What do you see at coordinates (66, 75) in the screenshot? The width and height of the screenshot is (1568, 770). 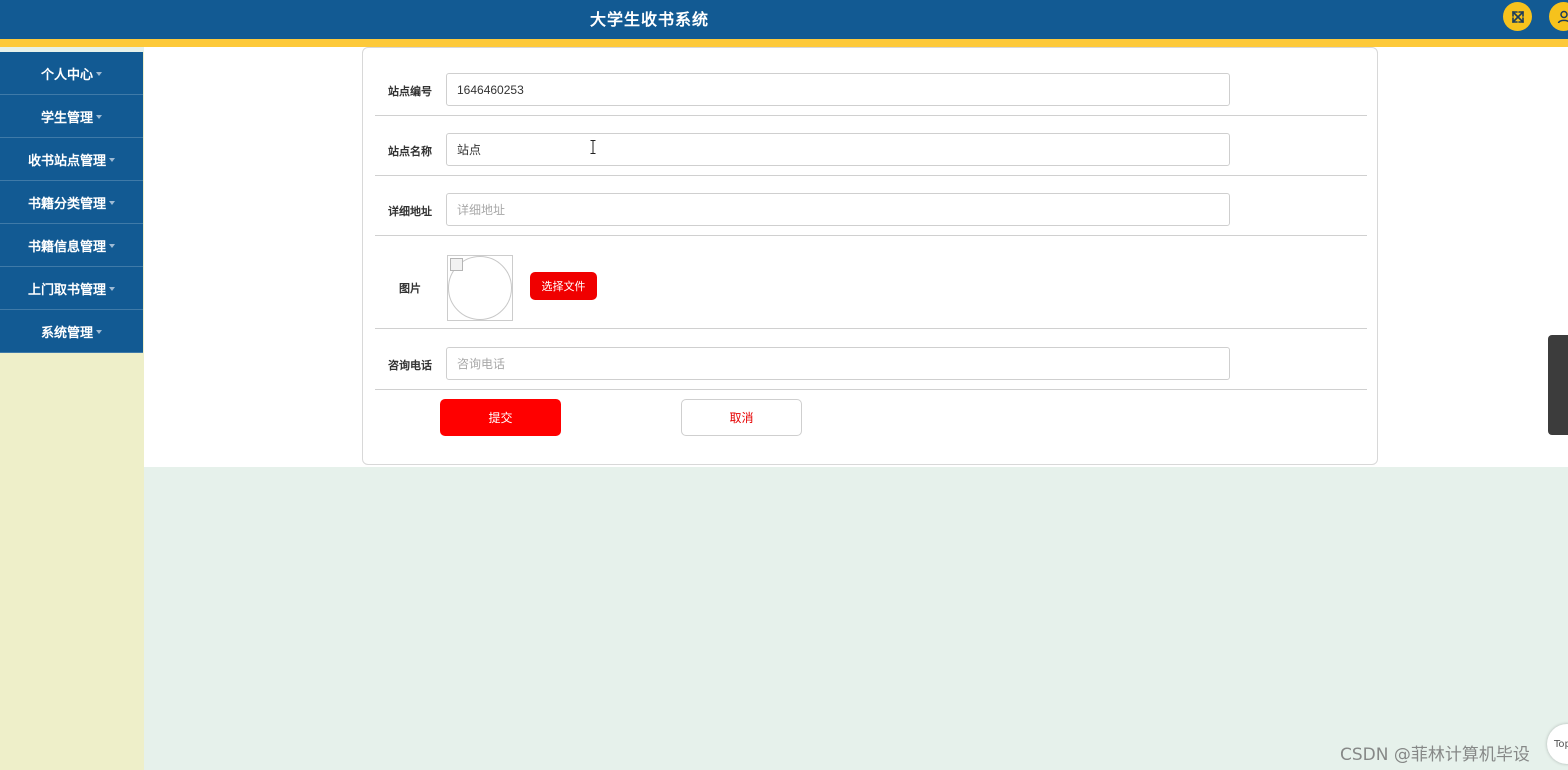 I see `sidebar-item-label: 个人中心` at bounding box center [66, 75].